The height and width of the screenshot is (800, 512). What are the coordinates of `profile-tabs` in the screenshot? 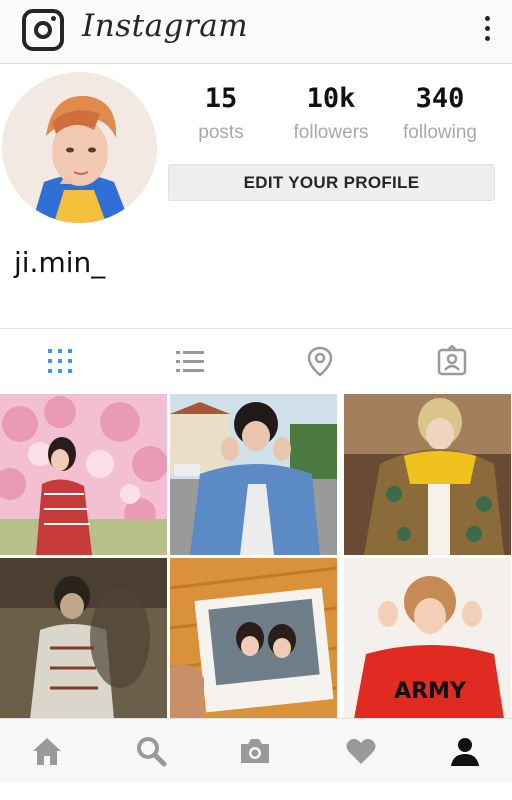 It's located at (256, 361).